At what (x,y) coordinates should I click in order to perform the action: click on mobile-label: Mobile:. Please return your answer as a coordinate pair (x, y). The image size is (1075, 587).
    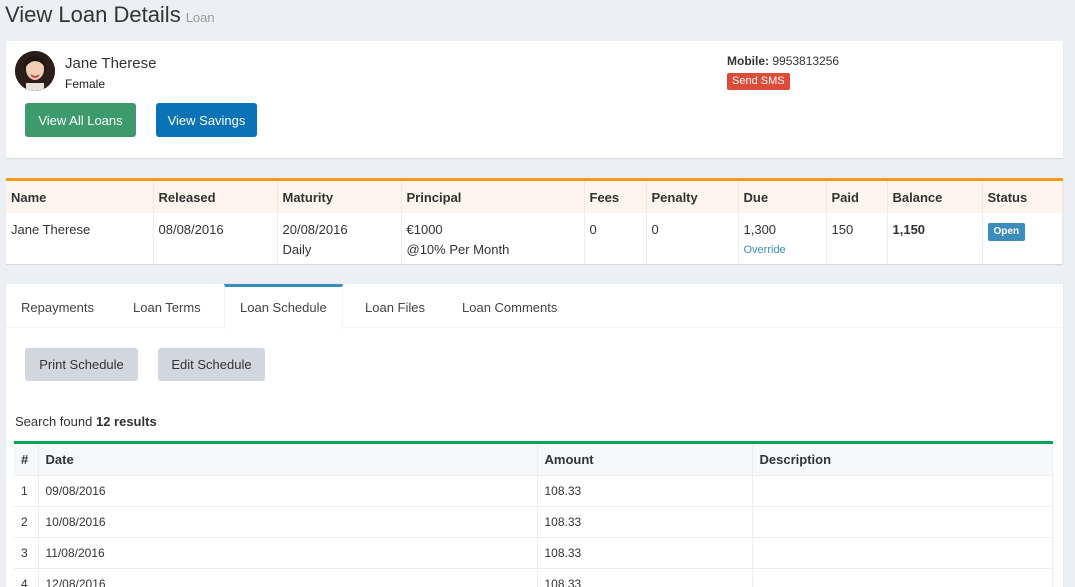
    Looking at the image, I should click on (748, 61).